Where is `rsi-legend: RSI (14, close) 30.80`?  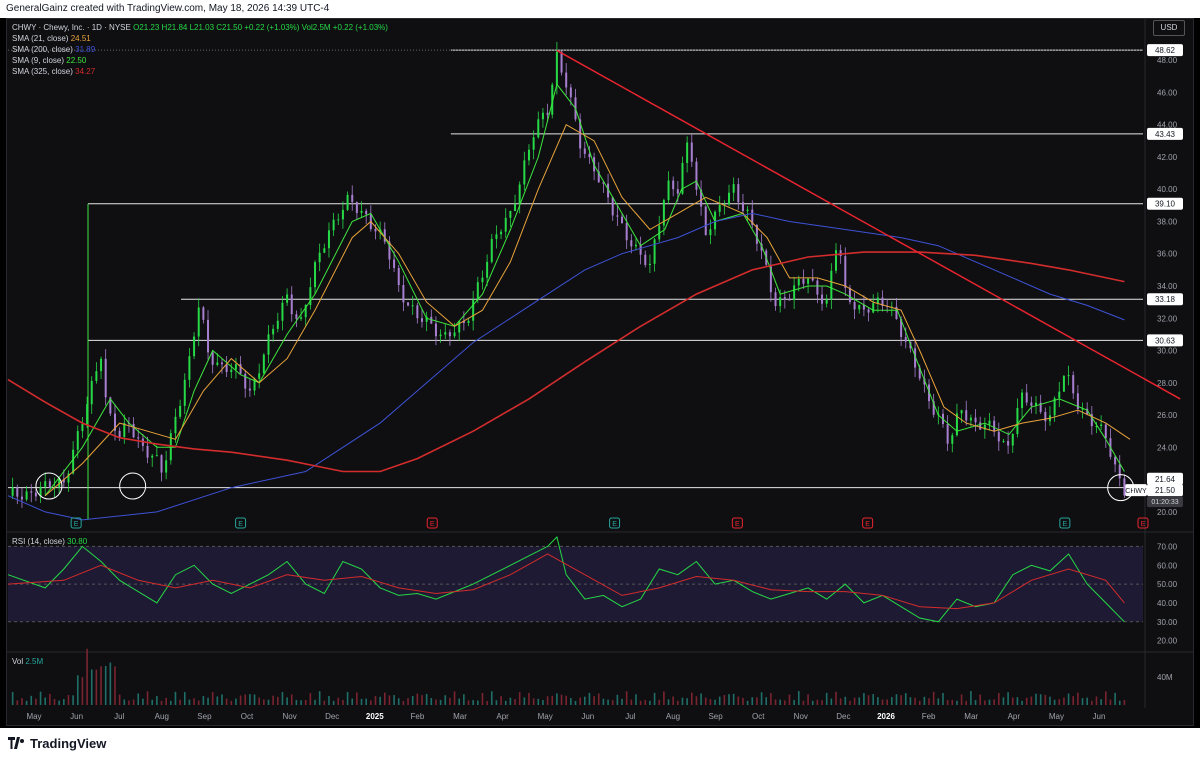 rsi-legend: RSI (14, close) 30.80 is located at coordinates (49, 541).